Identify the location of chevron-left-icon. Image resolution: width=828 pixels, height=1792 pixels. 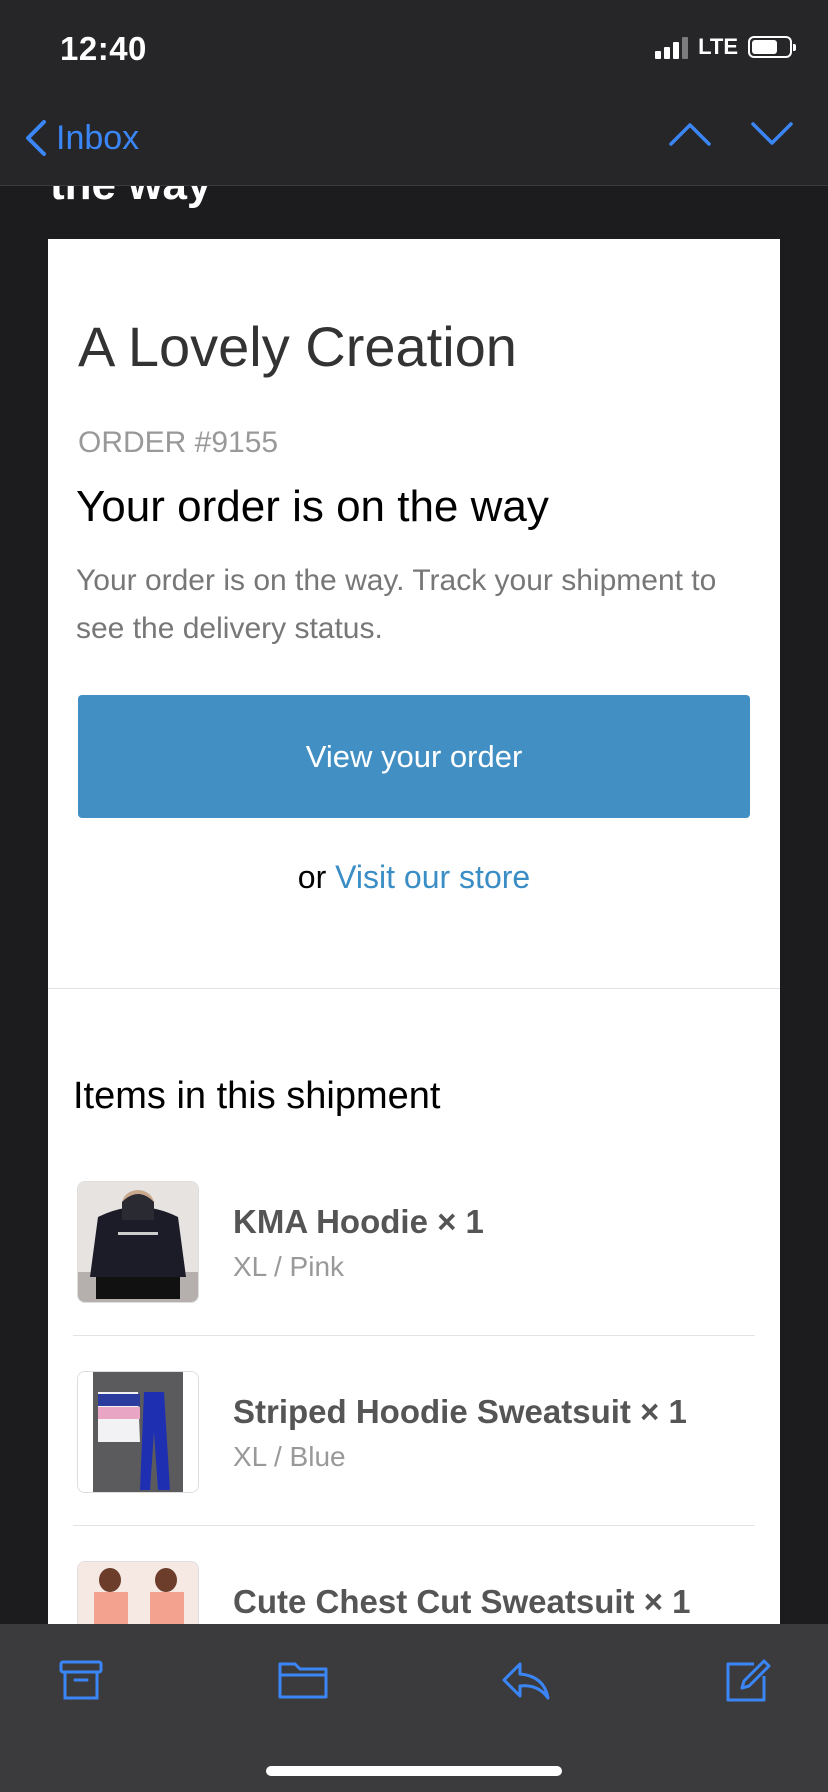
(36, 138).